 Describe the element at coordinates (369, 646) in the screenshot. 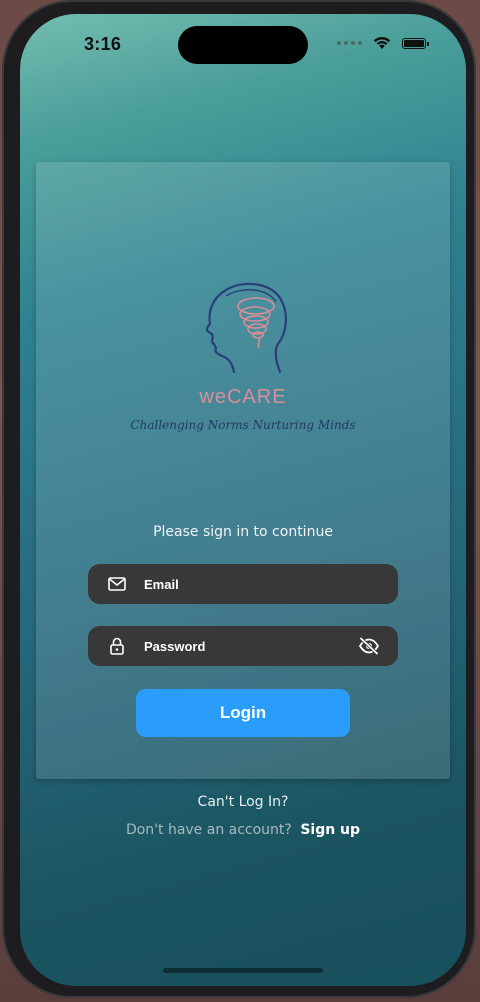

I see `eye-off-icon` at that location.